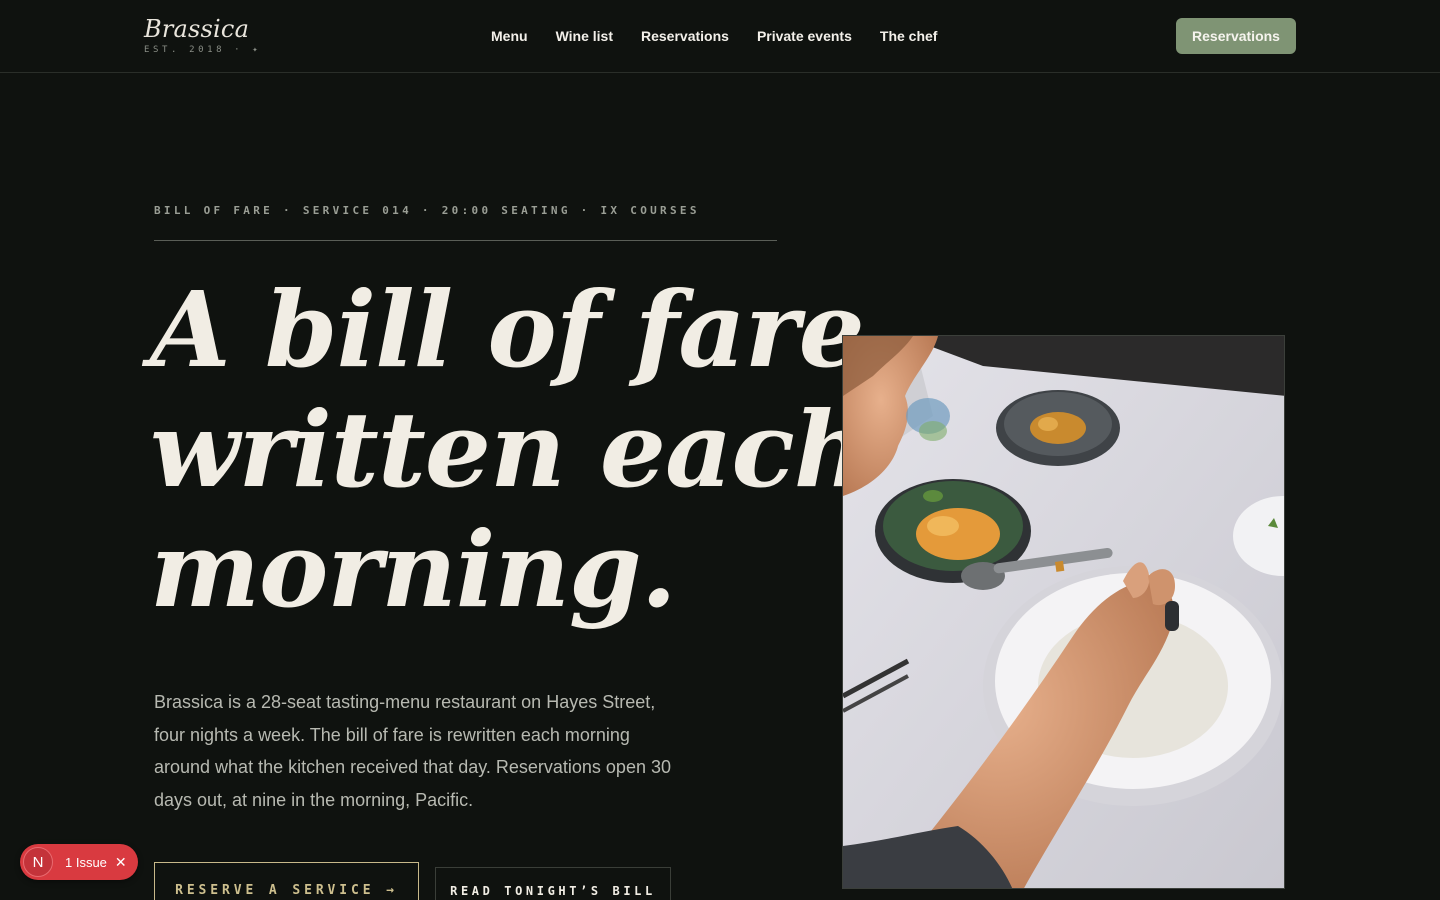  Describe the element at coordinates (86, 862) in the screenshot. I see `issue-count: 1 Issue` at that location.